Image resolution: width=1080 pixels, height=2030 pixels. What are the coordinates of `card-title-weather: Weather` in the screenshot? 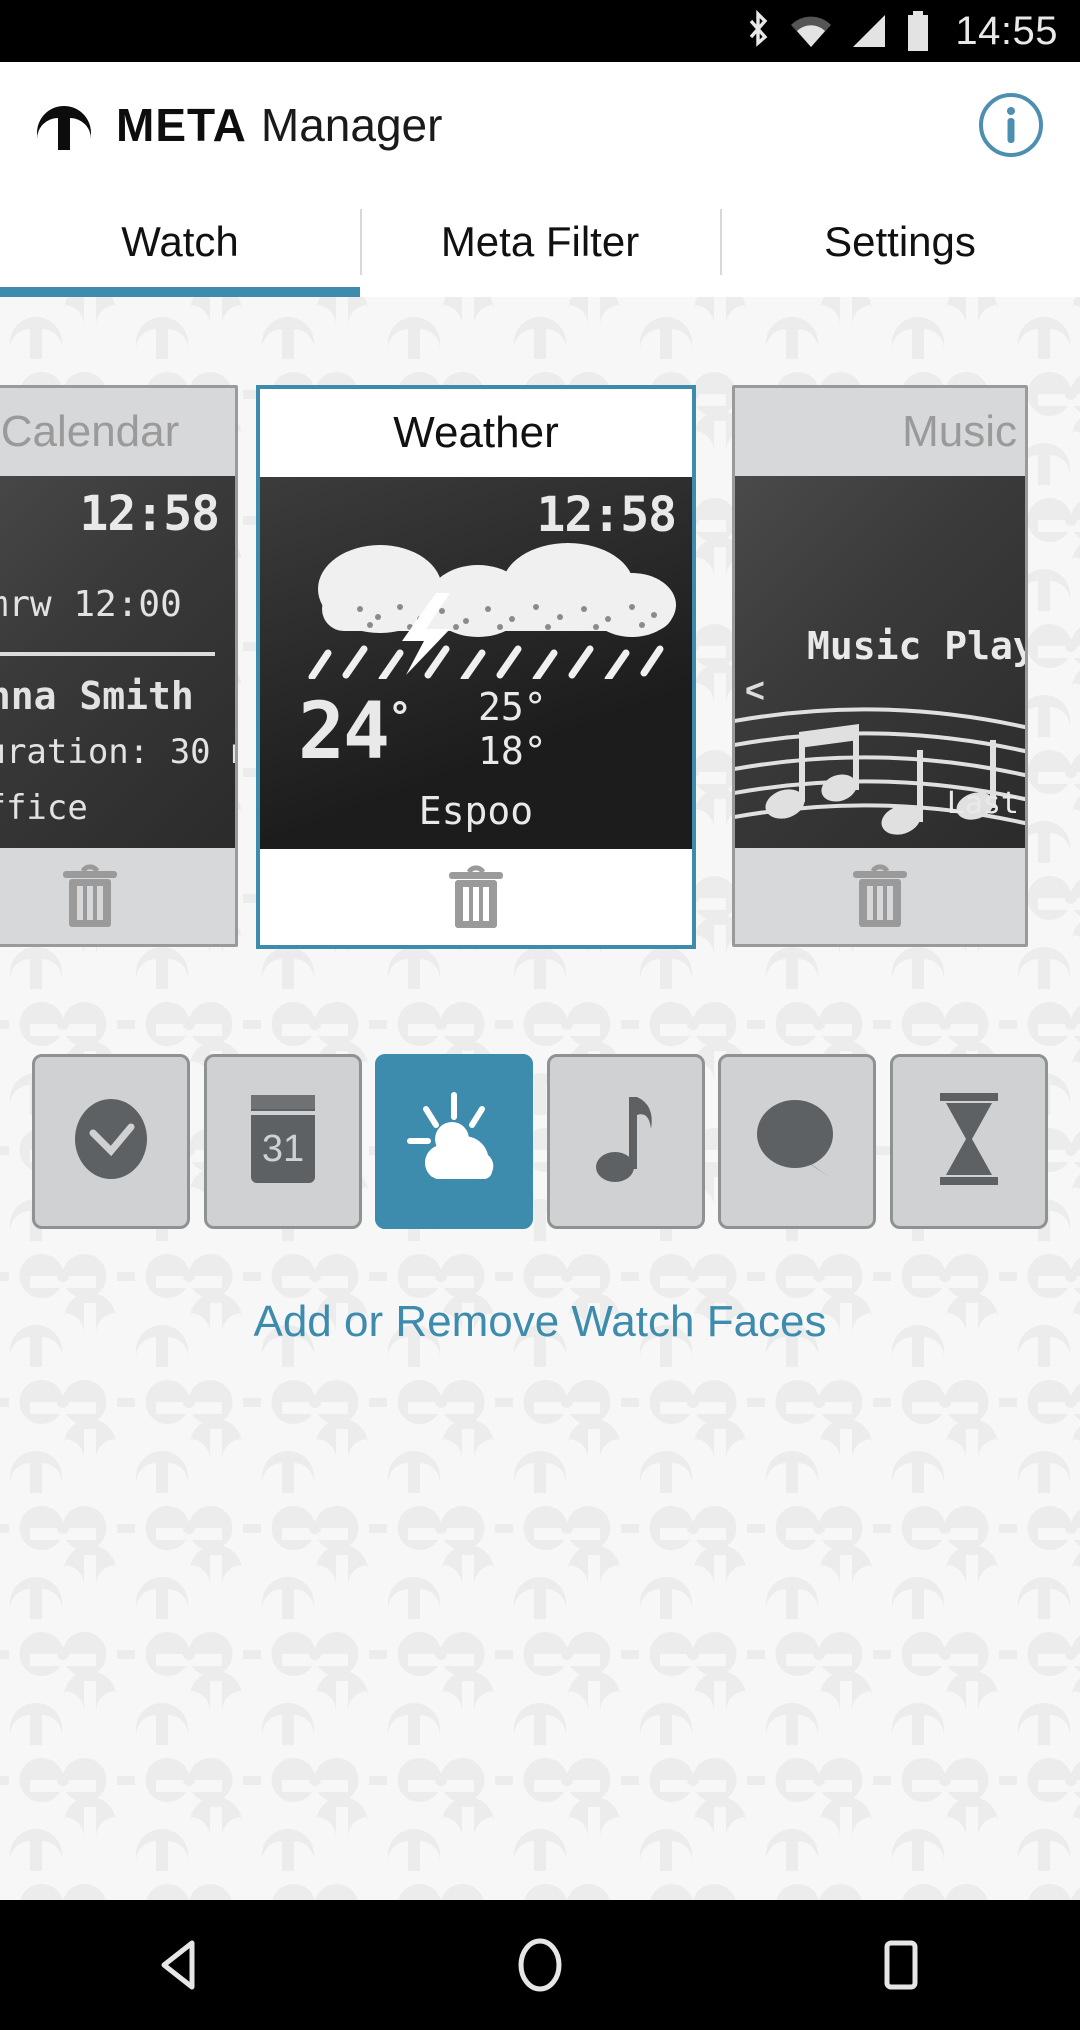 It's located at (476, 433).